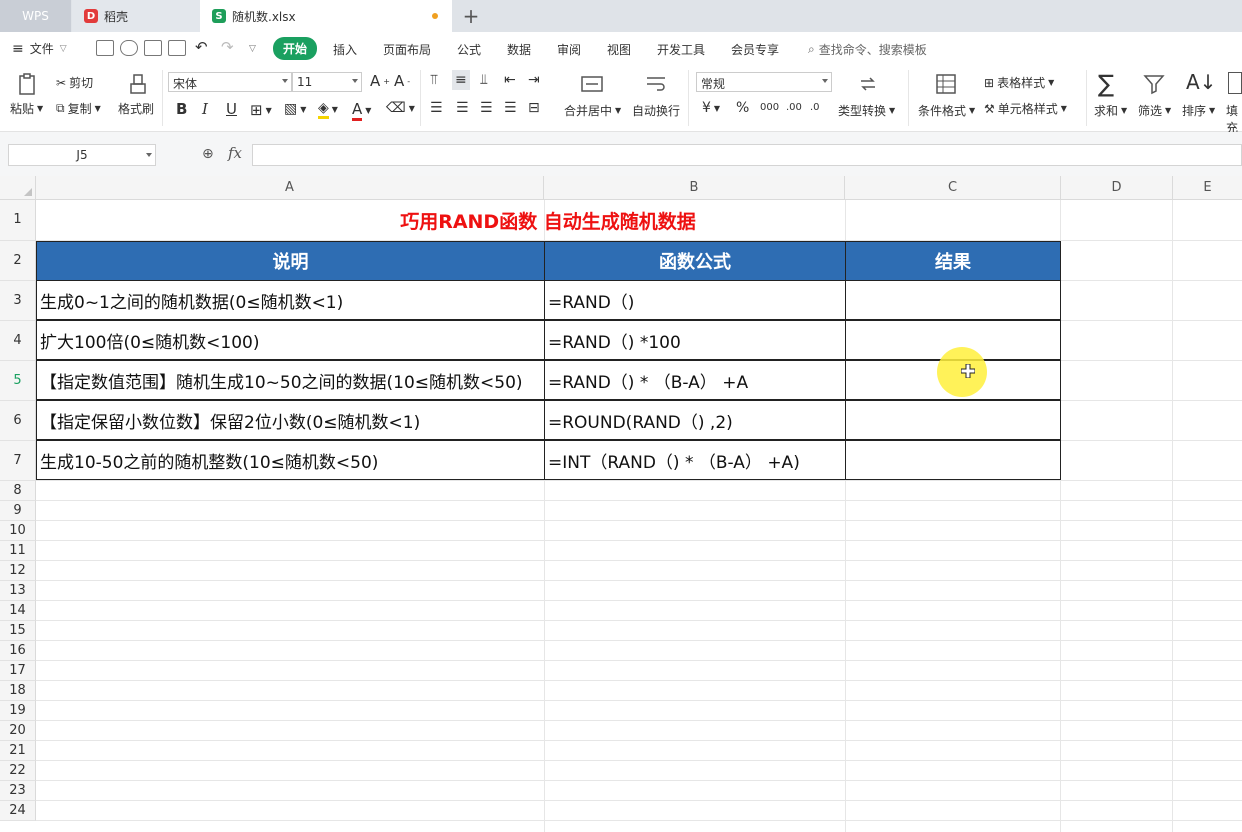  I want to click on sort-button: 排序 ▼, so click(1198, 110).